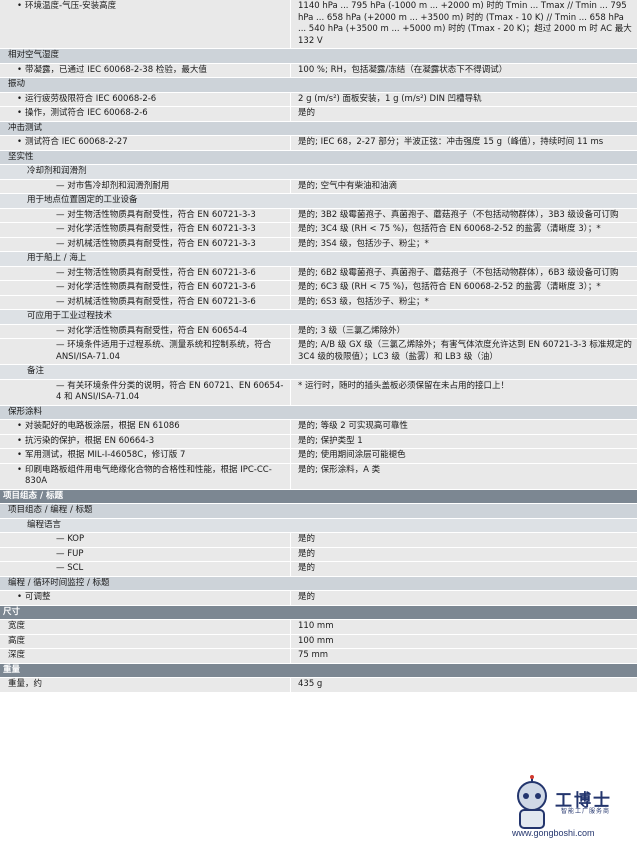 This screenshot has width=637, height=847. I want to click on section-title: 用于船上 / 海上, so click(57, 258).